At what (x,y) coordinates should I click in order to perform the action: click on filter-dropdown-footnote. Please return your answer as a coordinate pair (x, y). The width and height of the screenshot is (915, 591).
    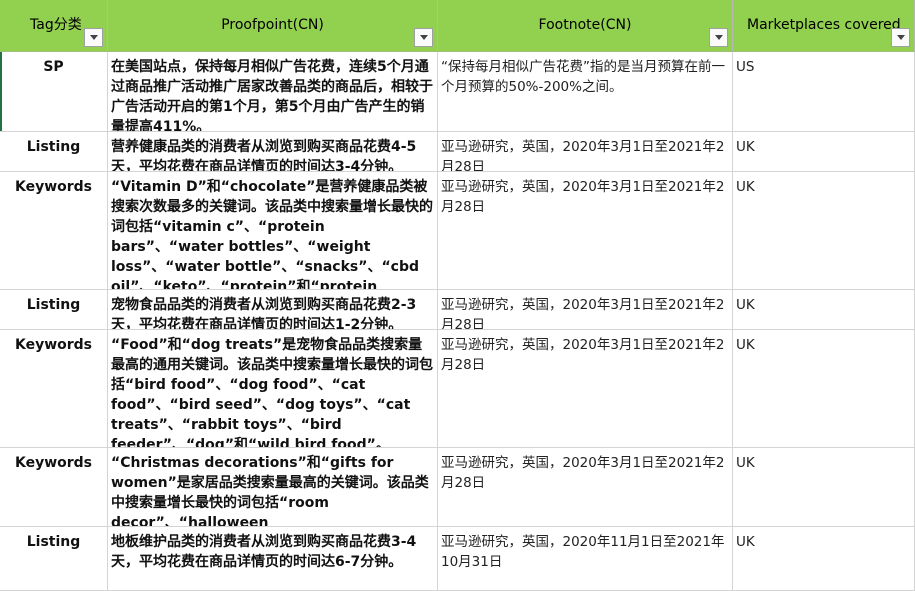
    Looking at the image, I should click on (718, 37).